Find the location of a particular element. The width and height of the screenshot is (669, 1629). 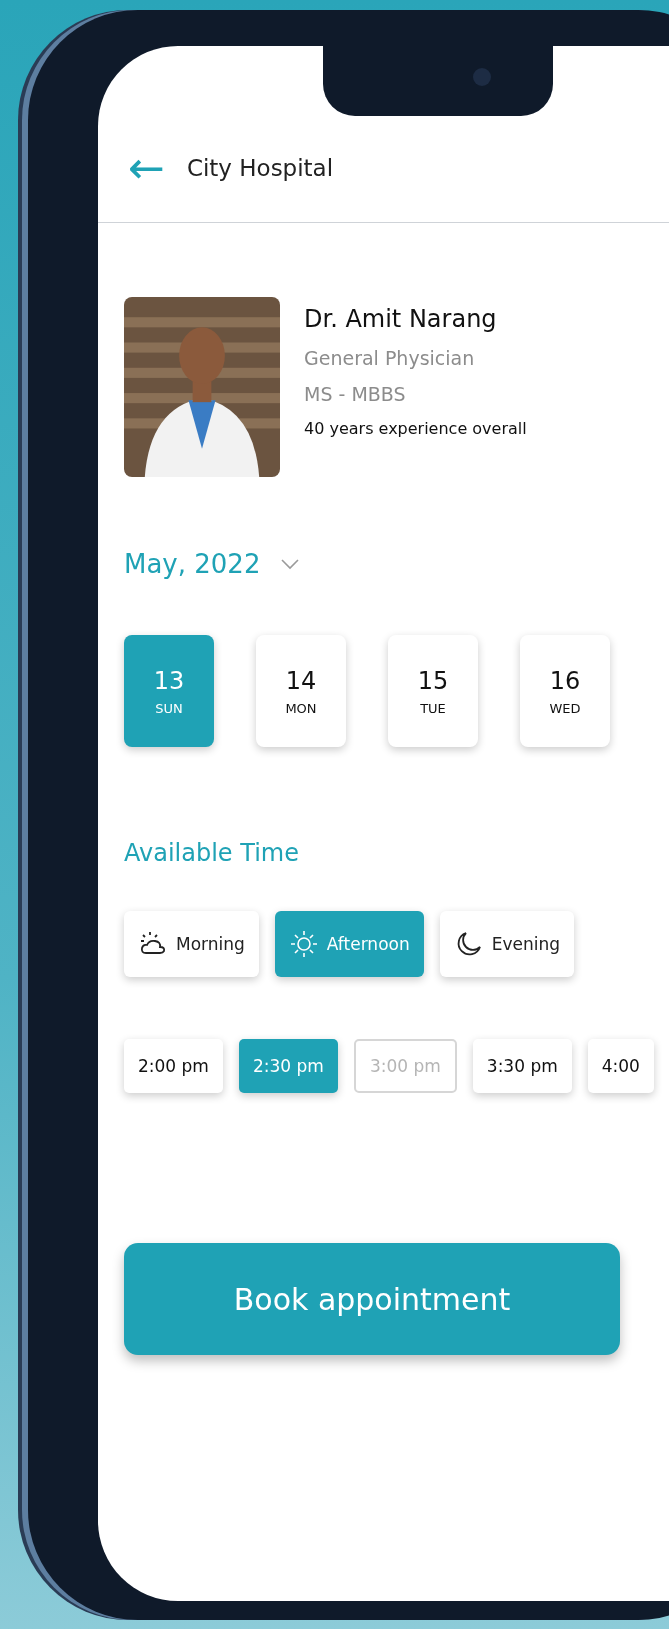

time-slot: 2:00 pm is located at coordinates (173, 1066).